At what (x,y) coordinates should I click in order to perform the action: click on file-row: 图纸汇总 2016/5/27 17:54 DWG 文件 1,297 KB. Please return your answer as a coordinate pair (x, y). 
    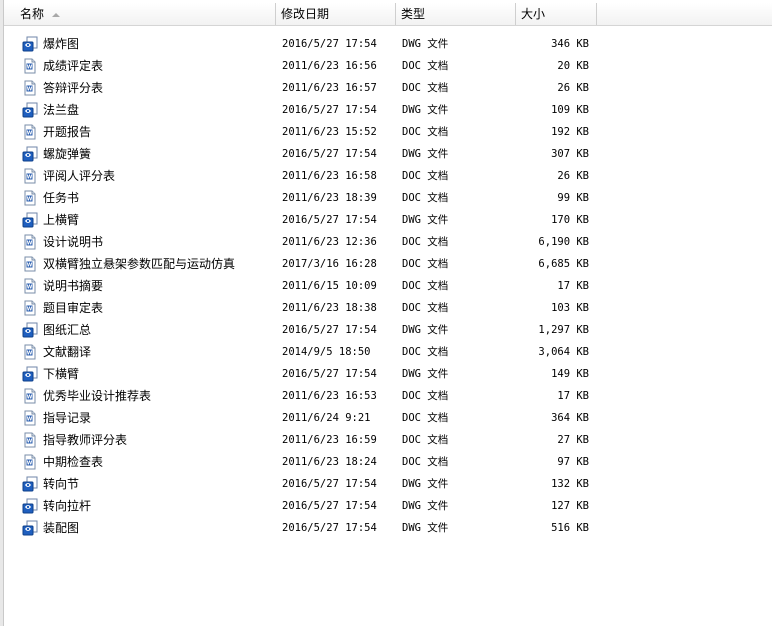
    Looking at the image, I should click on (388, 330).